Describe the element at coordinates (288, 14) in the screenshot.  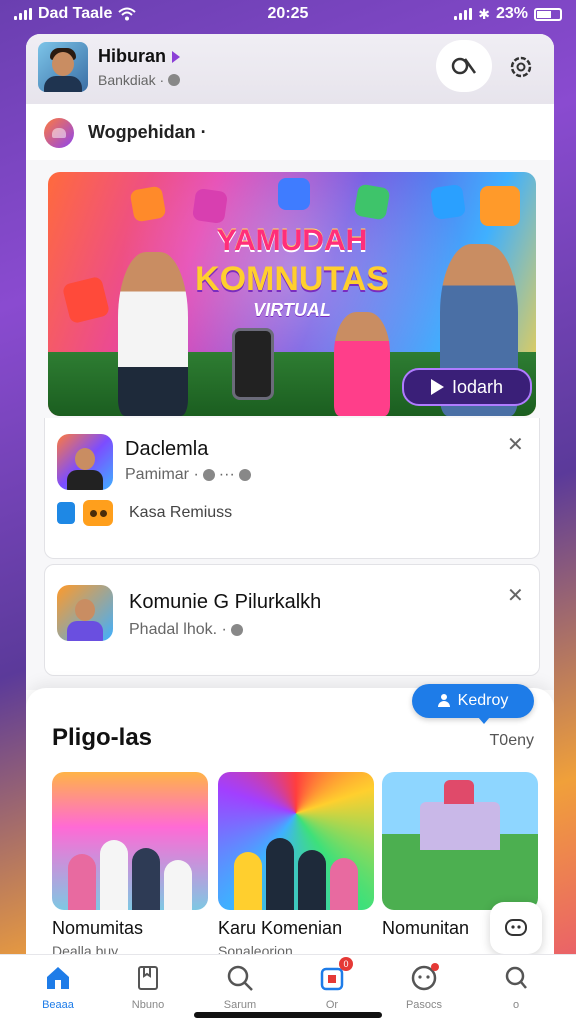
I see `status-bar: Dad Taale 20:25 ✱ 23%` at that location.